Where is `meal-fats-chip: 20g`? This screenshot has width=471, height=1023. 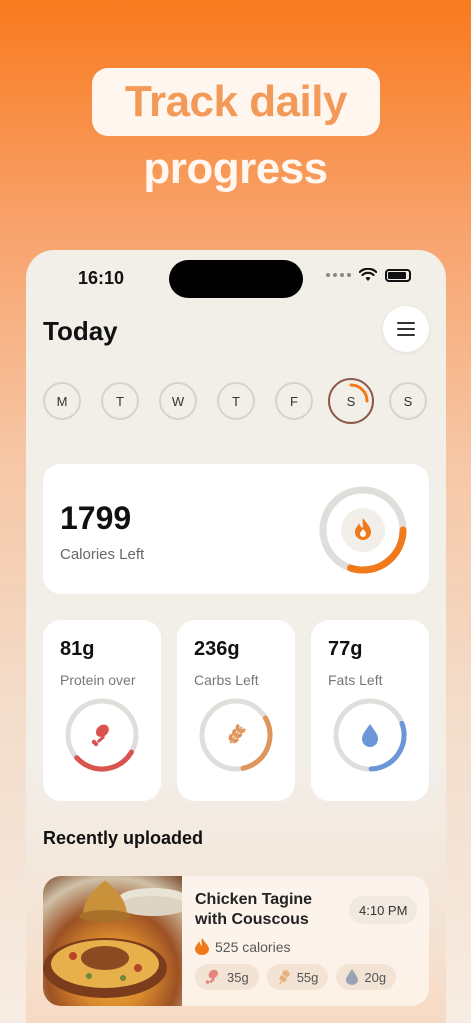 meal-fats-chip: 20g is located at coordinates (366, 977).